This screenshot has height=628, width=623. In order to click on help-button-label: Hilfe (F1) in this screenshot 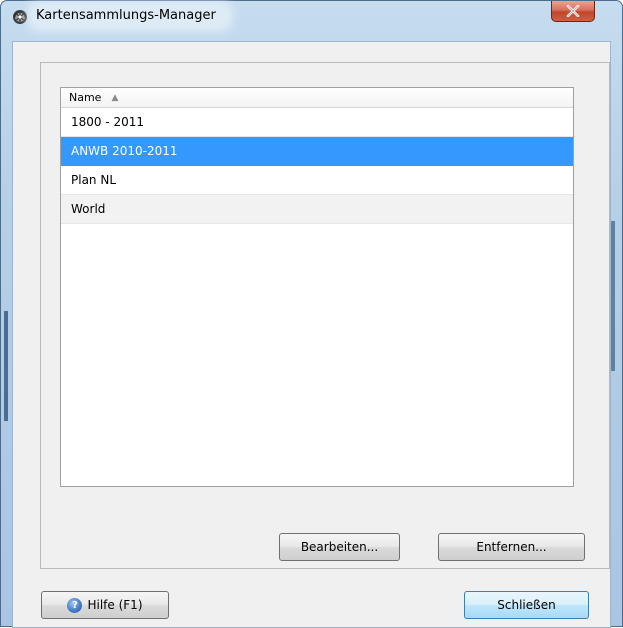, I will do `click(115, 605)`.